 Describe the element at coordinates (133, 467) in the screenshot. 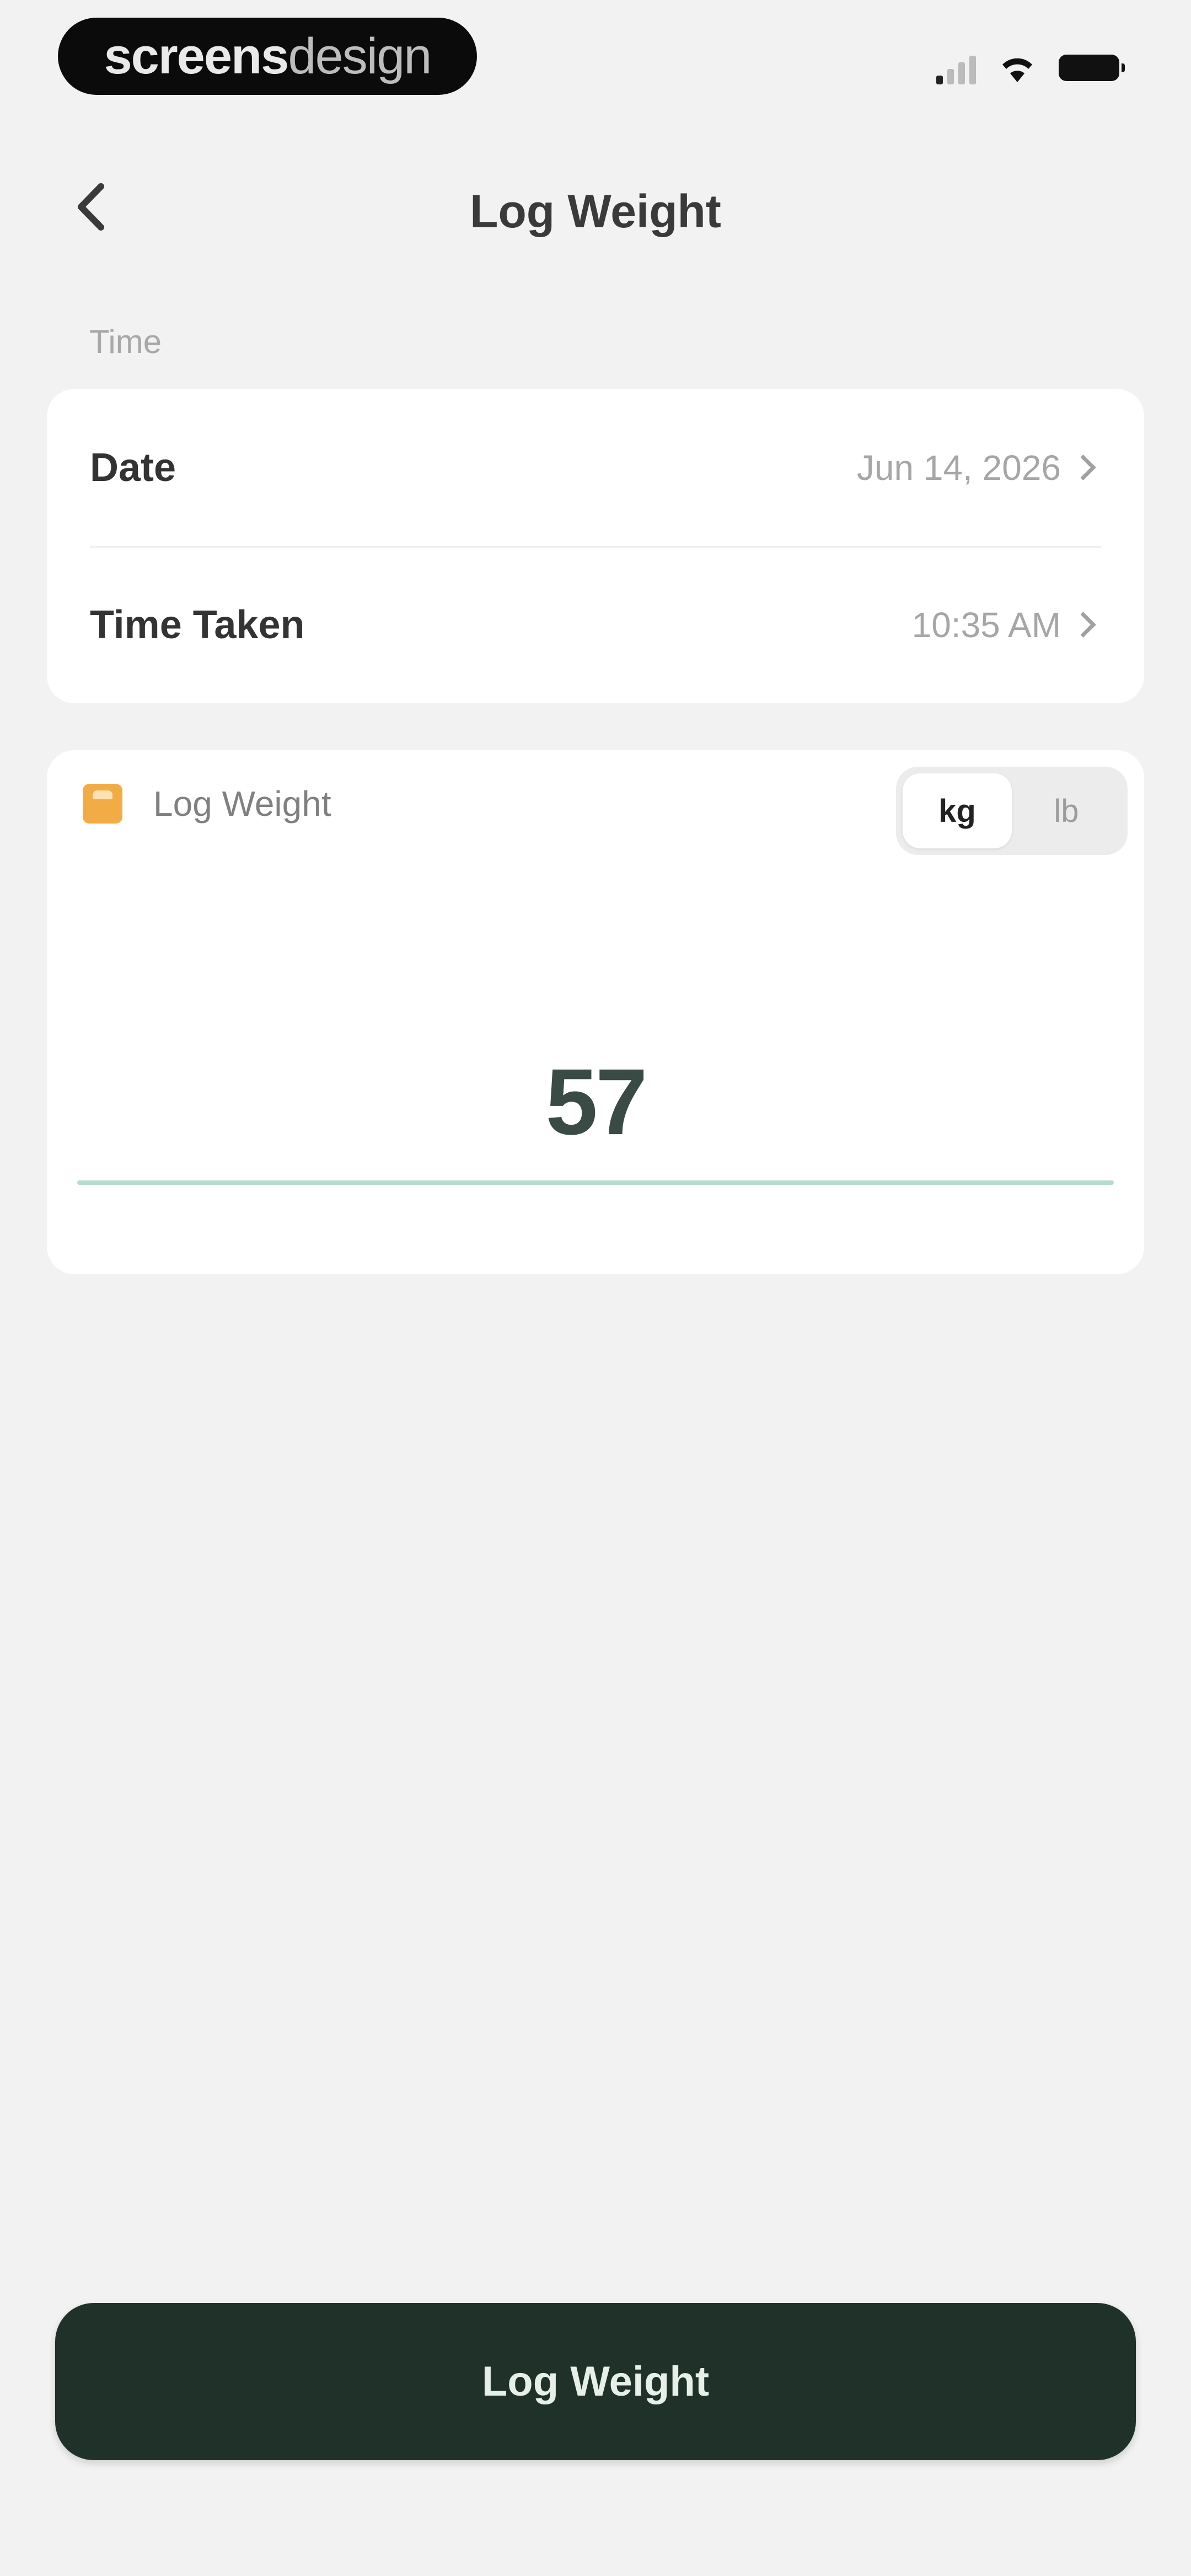

I see `date-label: Date` at that location.